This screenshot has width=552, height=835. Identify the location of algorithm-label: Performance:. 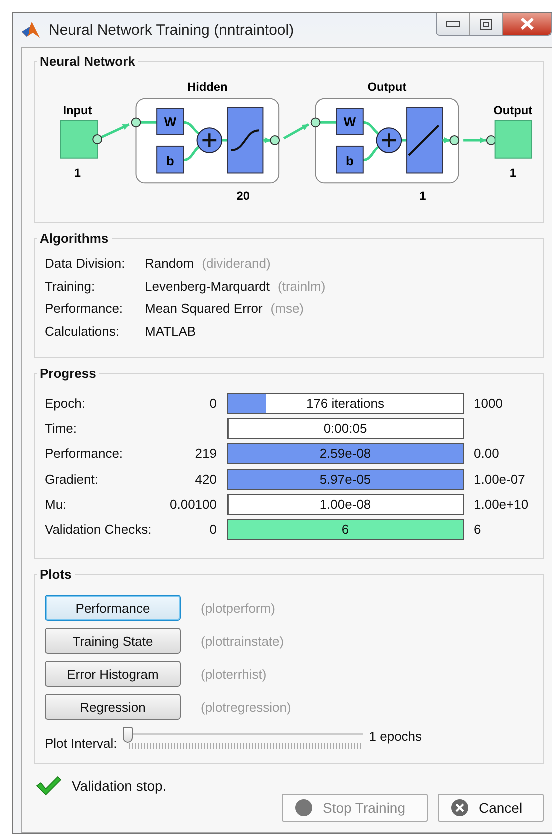
(84, 308).